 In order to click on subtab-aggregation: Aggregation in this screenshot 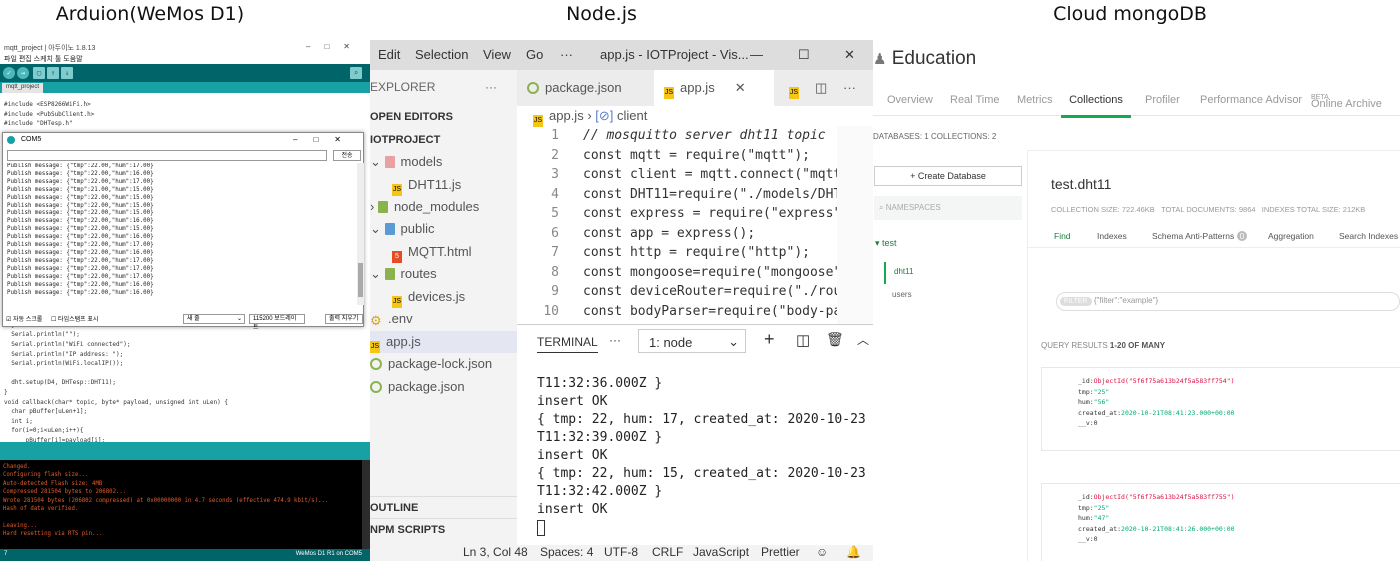, I will do `click(1291, 236)`.